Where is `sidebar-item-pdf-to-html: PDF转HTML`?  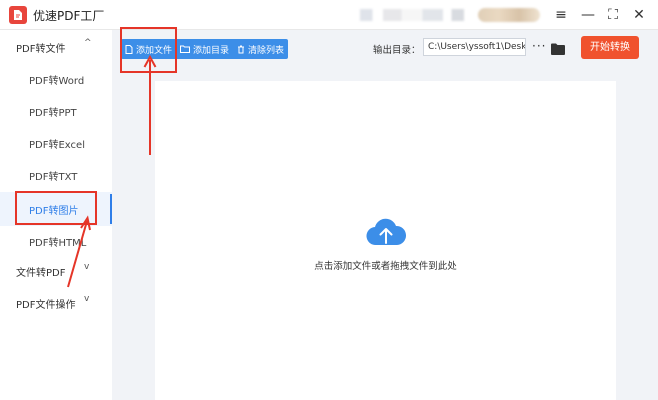 sidebar-item-pdf-to-html: PDF转HTML is located at coordinates (56, 240).